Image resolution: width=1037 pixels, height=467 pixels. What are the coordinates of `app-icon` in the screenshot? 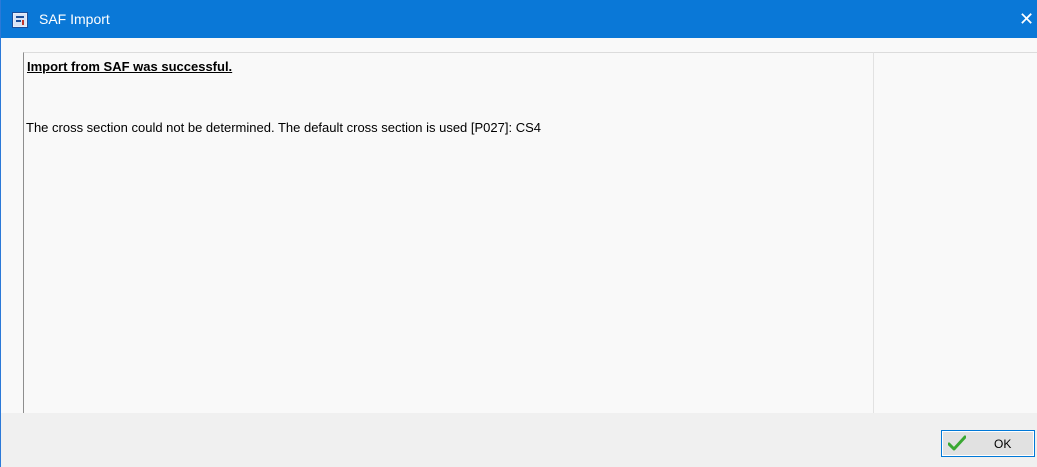 It's located at (20, 20).